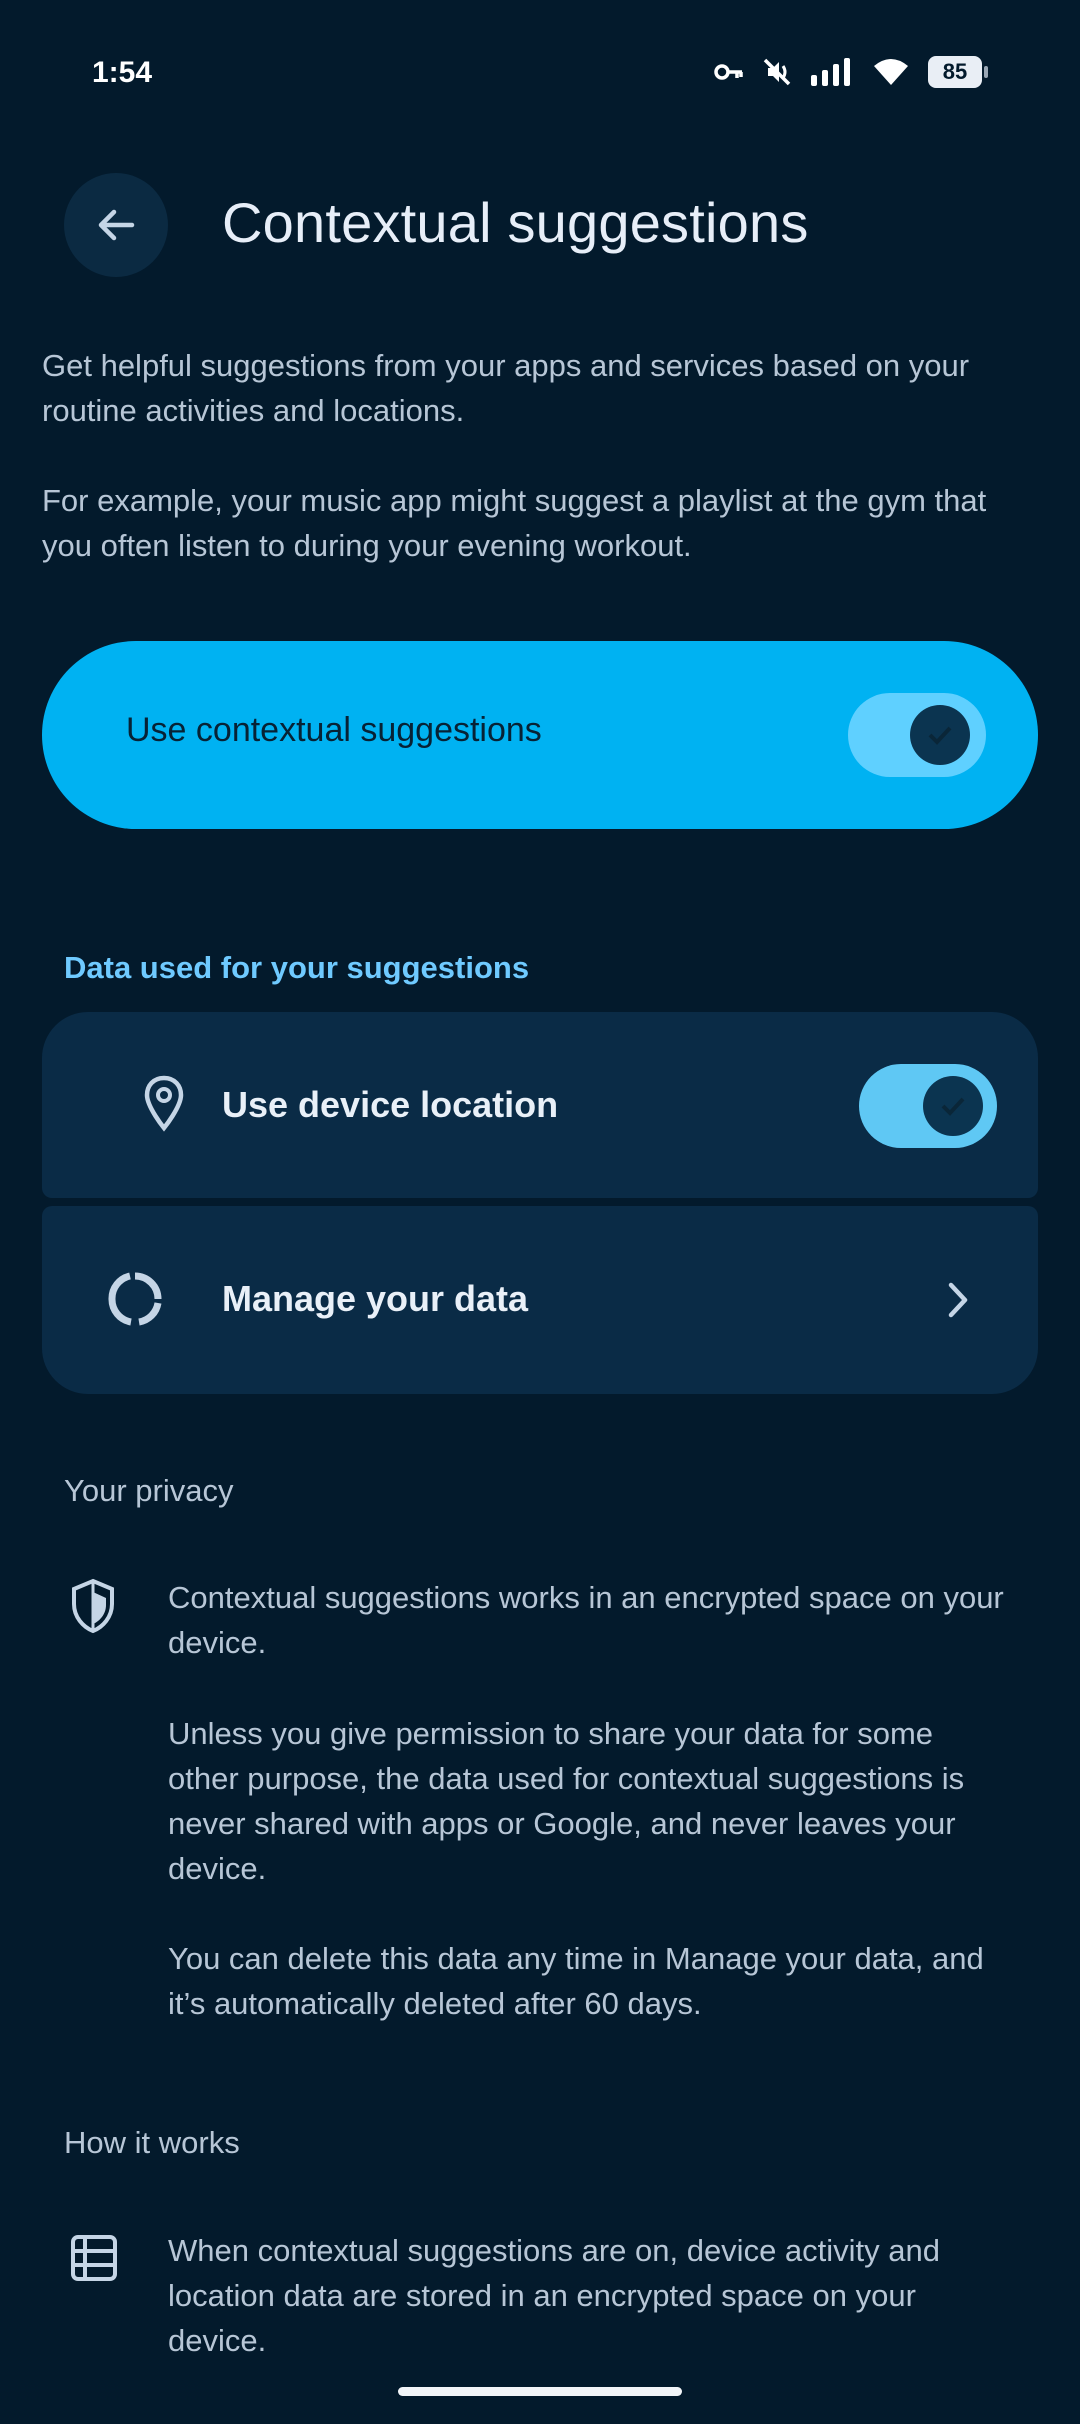 The width and height of the screenshot is (1080, 2424). What do you see at coordinates (540, 2391) in the screenshot?
I see `home-indicator` at bounding box center [540, 2391].